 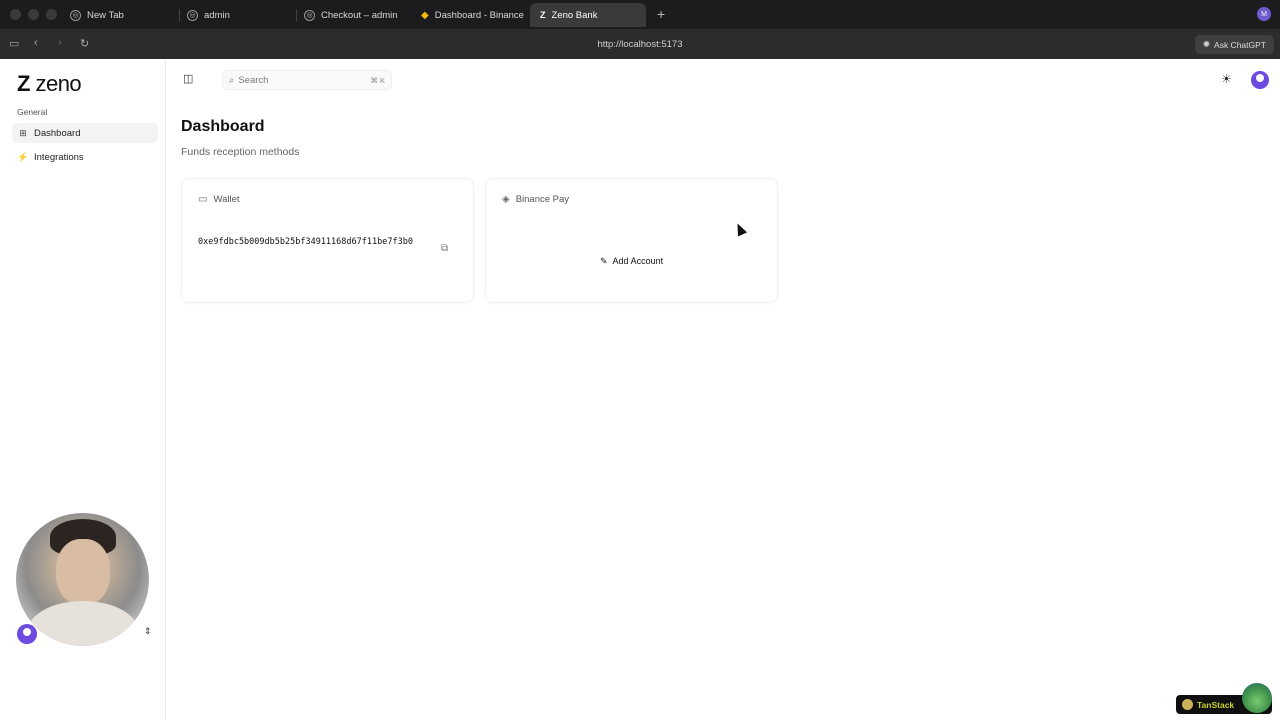 What do you see at coordinates (1216, 704) in the screenshot?
I see `tanstack-label: TanStack` at bounding box center [1216, 704].